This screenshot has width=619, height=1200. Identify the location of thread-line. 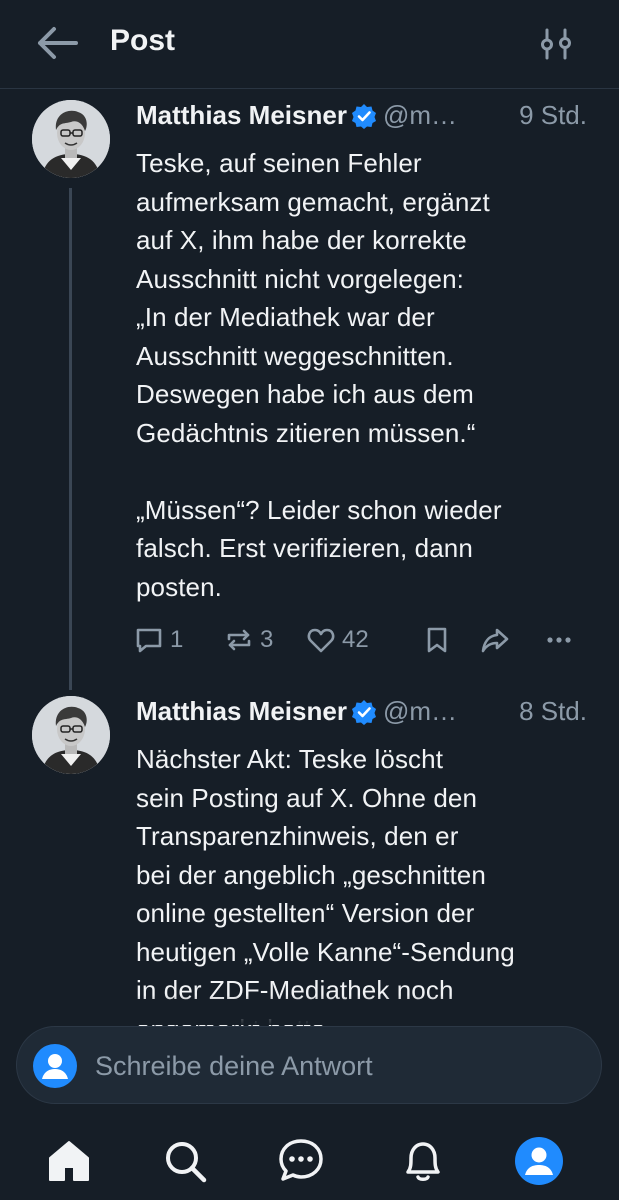
(70, 439).